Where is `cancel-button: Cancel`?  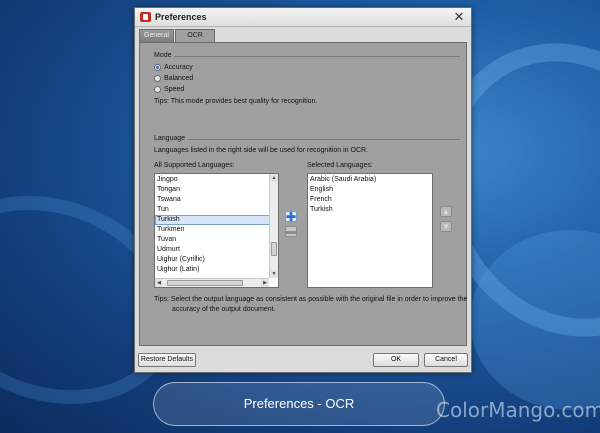 cancel-button: Cancel is located at coordinates (446, 360).